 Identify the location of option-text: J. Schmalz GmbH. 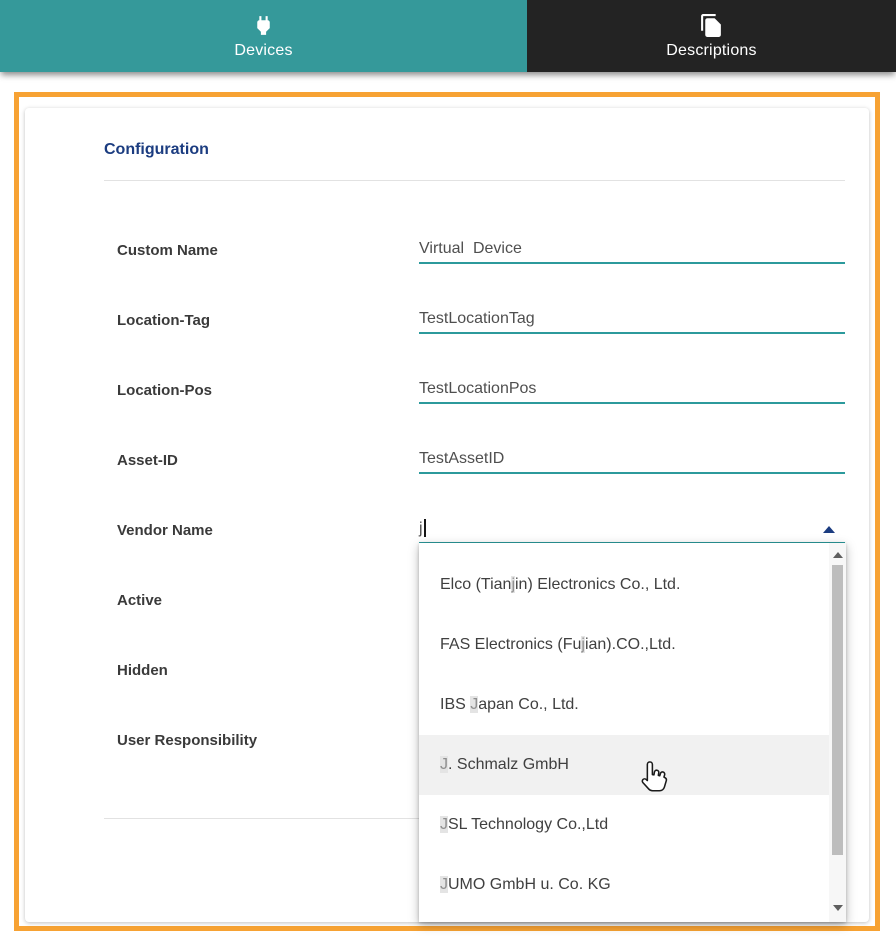
(504, 765).